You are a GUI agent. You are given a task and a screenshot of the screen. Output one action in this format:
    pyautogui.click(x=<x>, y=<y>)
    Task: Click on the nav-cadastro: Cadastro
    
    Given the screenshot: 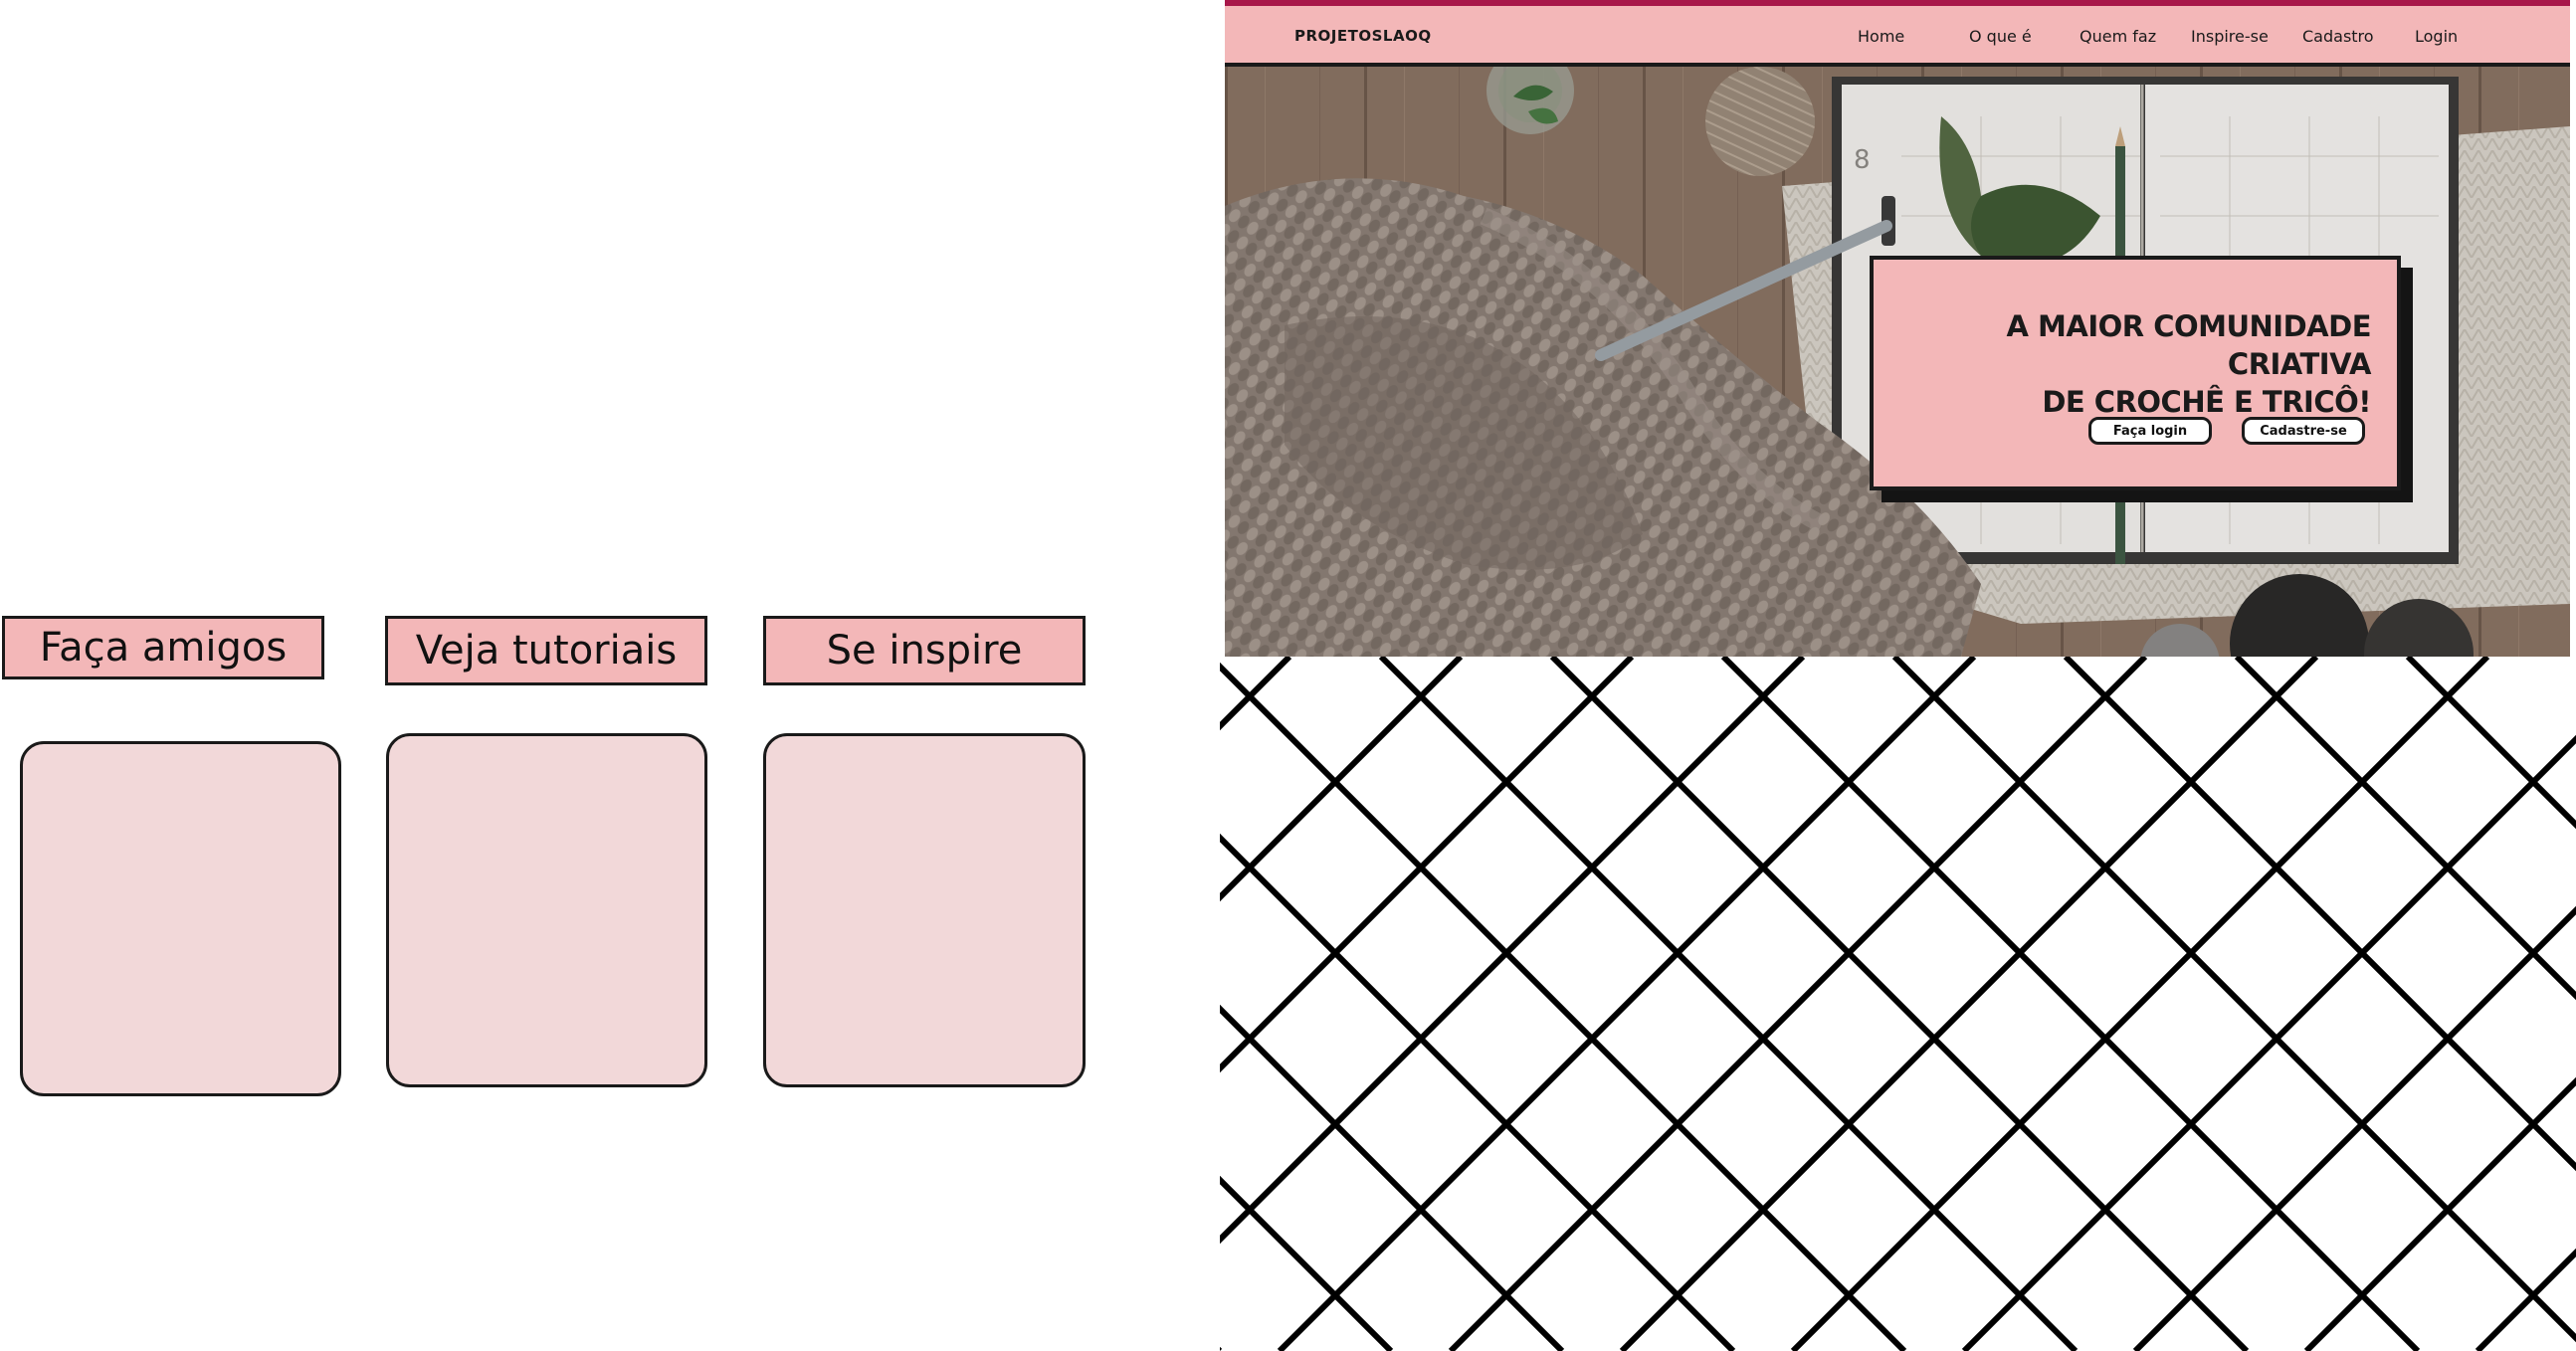 What is the action you would take?
    pyautogui.click(x=2338, y=36)
    